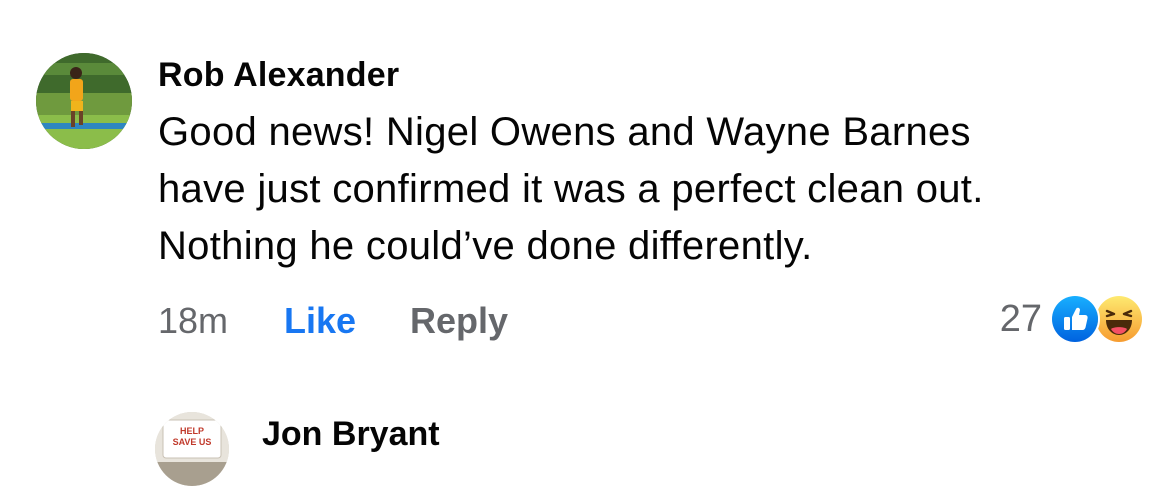  Describe the element at coordinates (1119, 319) in the screenshot. I see `haha-icon` at that location.